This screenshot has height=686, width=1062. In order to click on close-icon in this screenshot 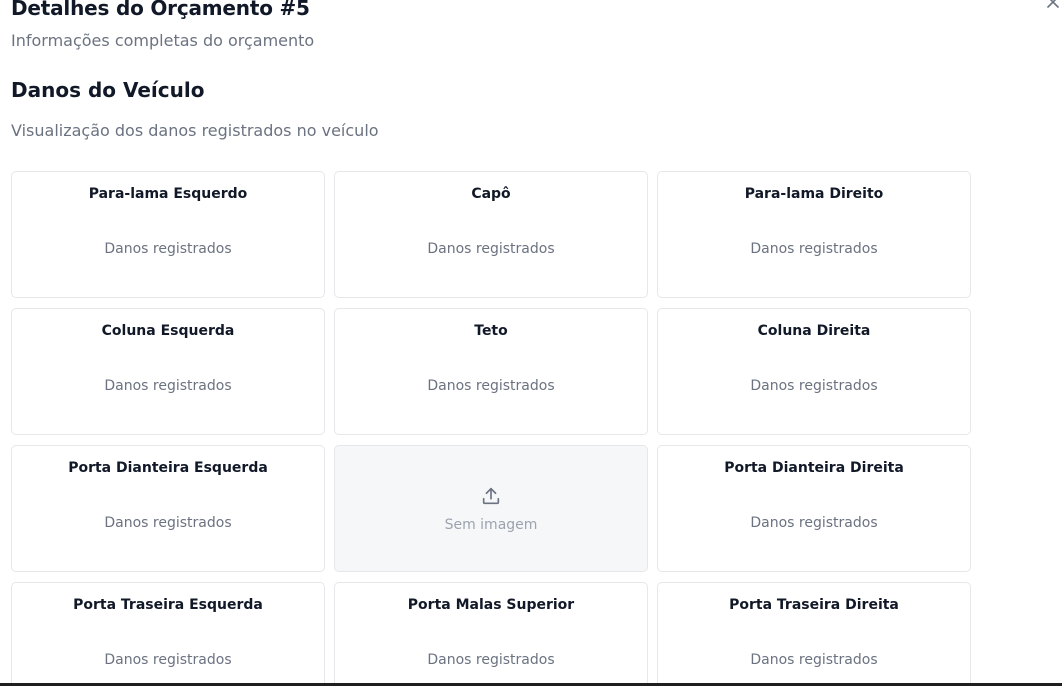, I will do `click(1053, 4)`.